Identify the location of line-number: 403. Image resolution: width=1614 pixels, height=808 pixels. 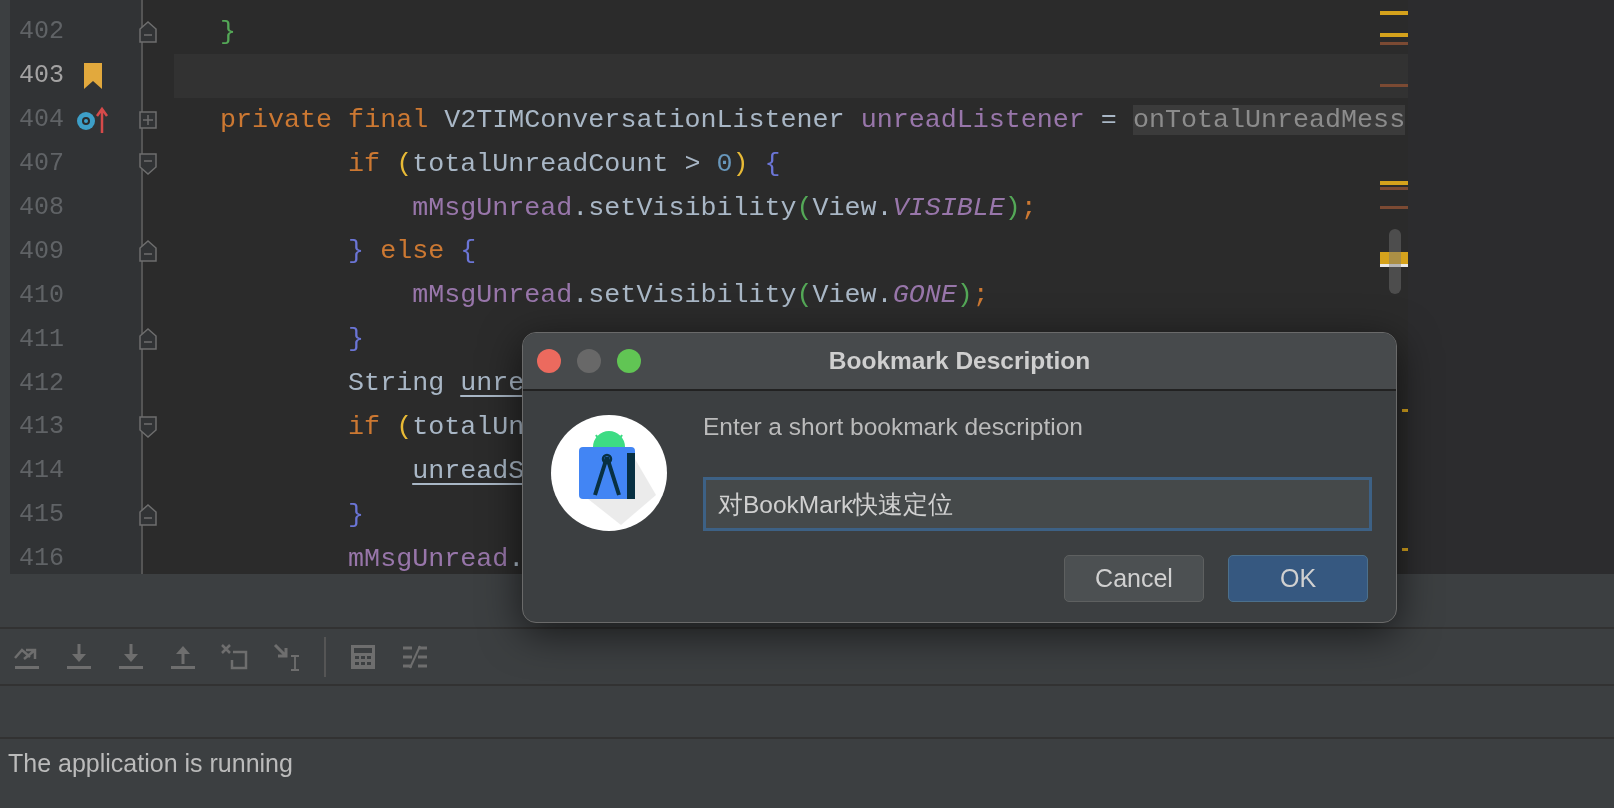
(41, 76).